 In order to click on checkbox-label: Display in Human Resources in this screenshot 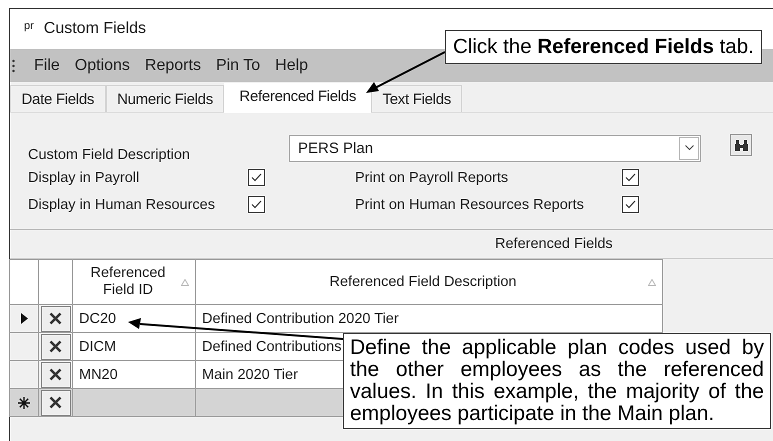, I will do `click(122, 204)`.